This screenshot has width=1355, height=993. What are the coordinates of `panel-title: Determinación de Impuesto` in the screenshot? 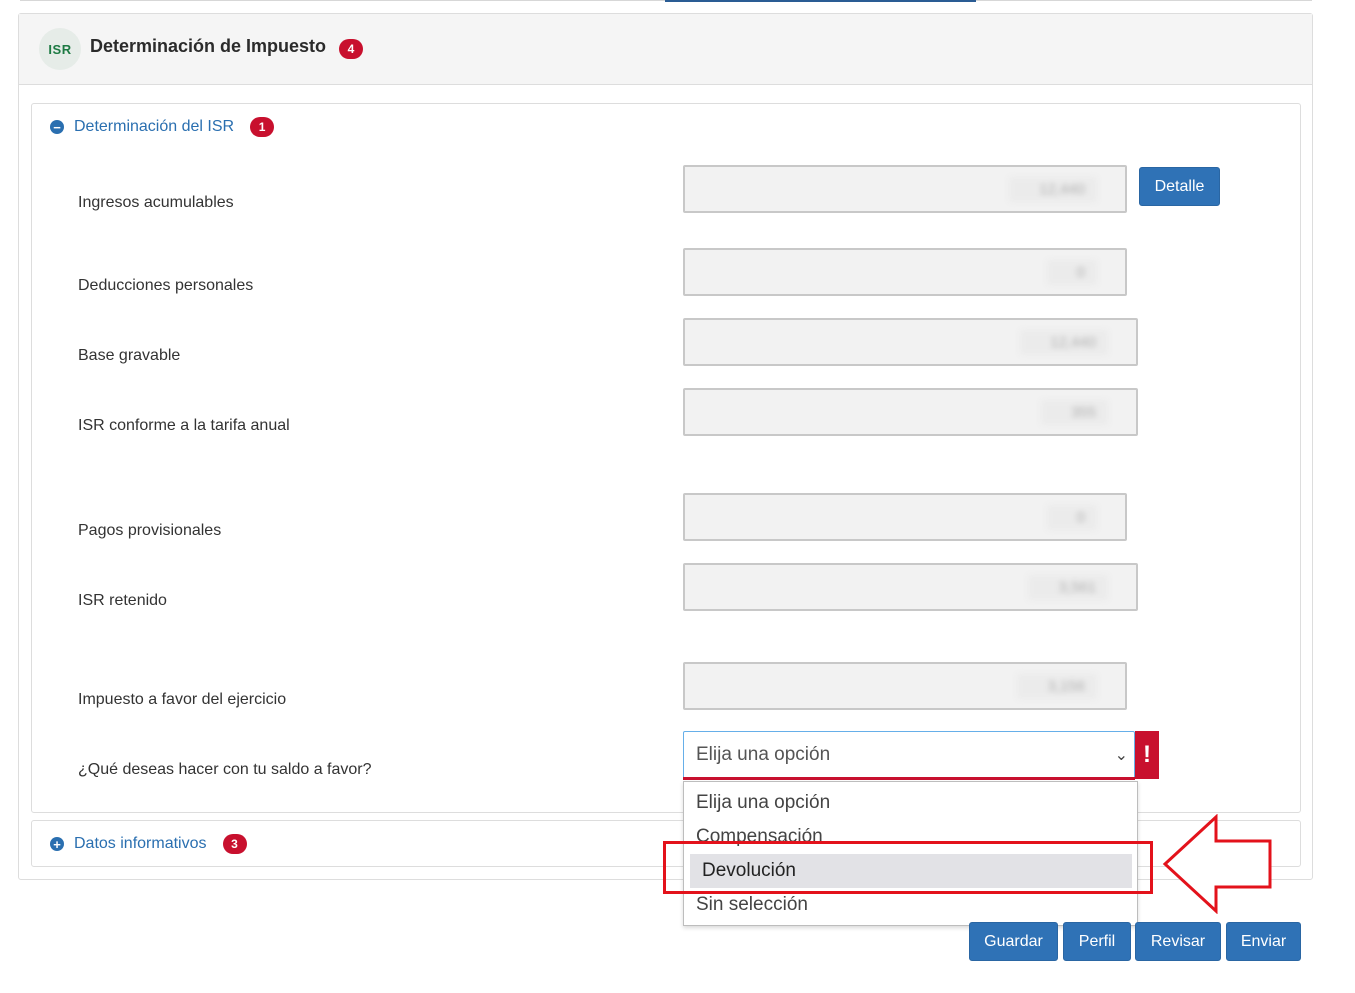 It's located at (208, 46).